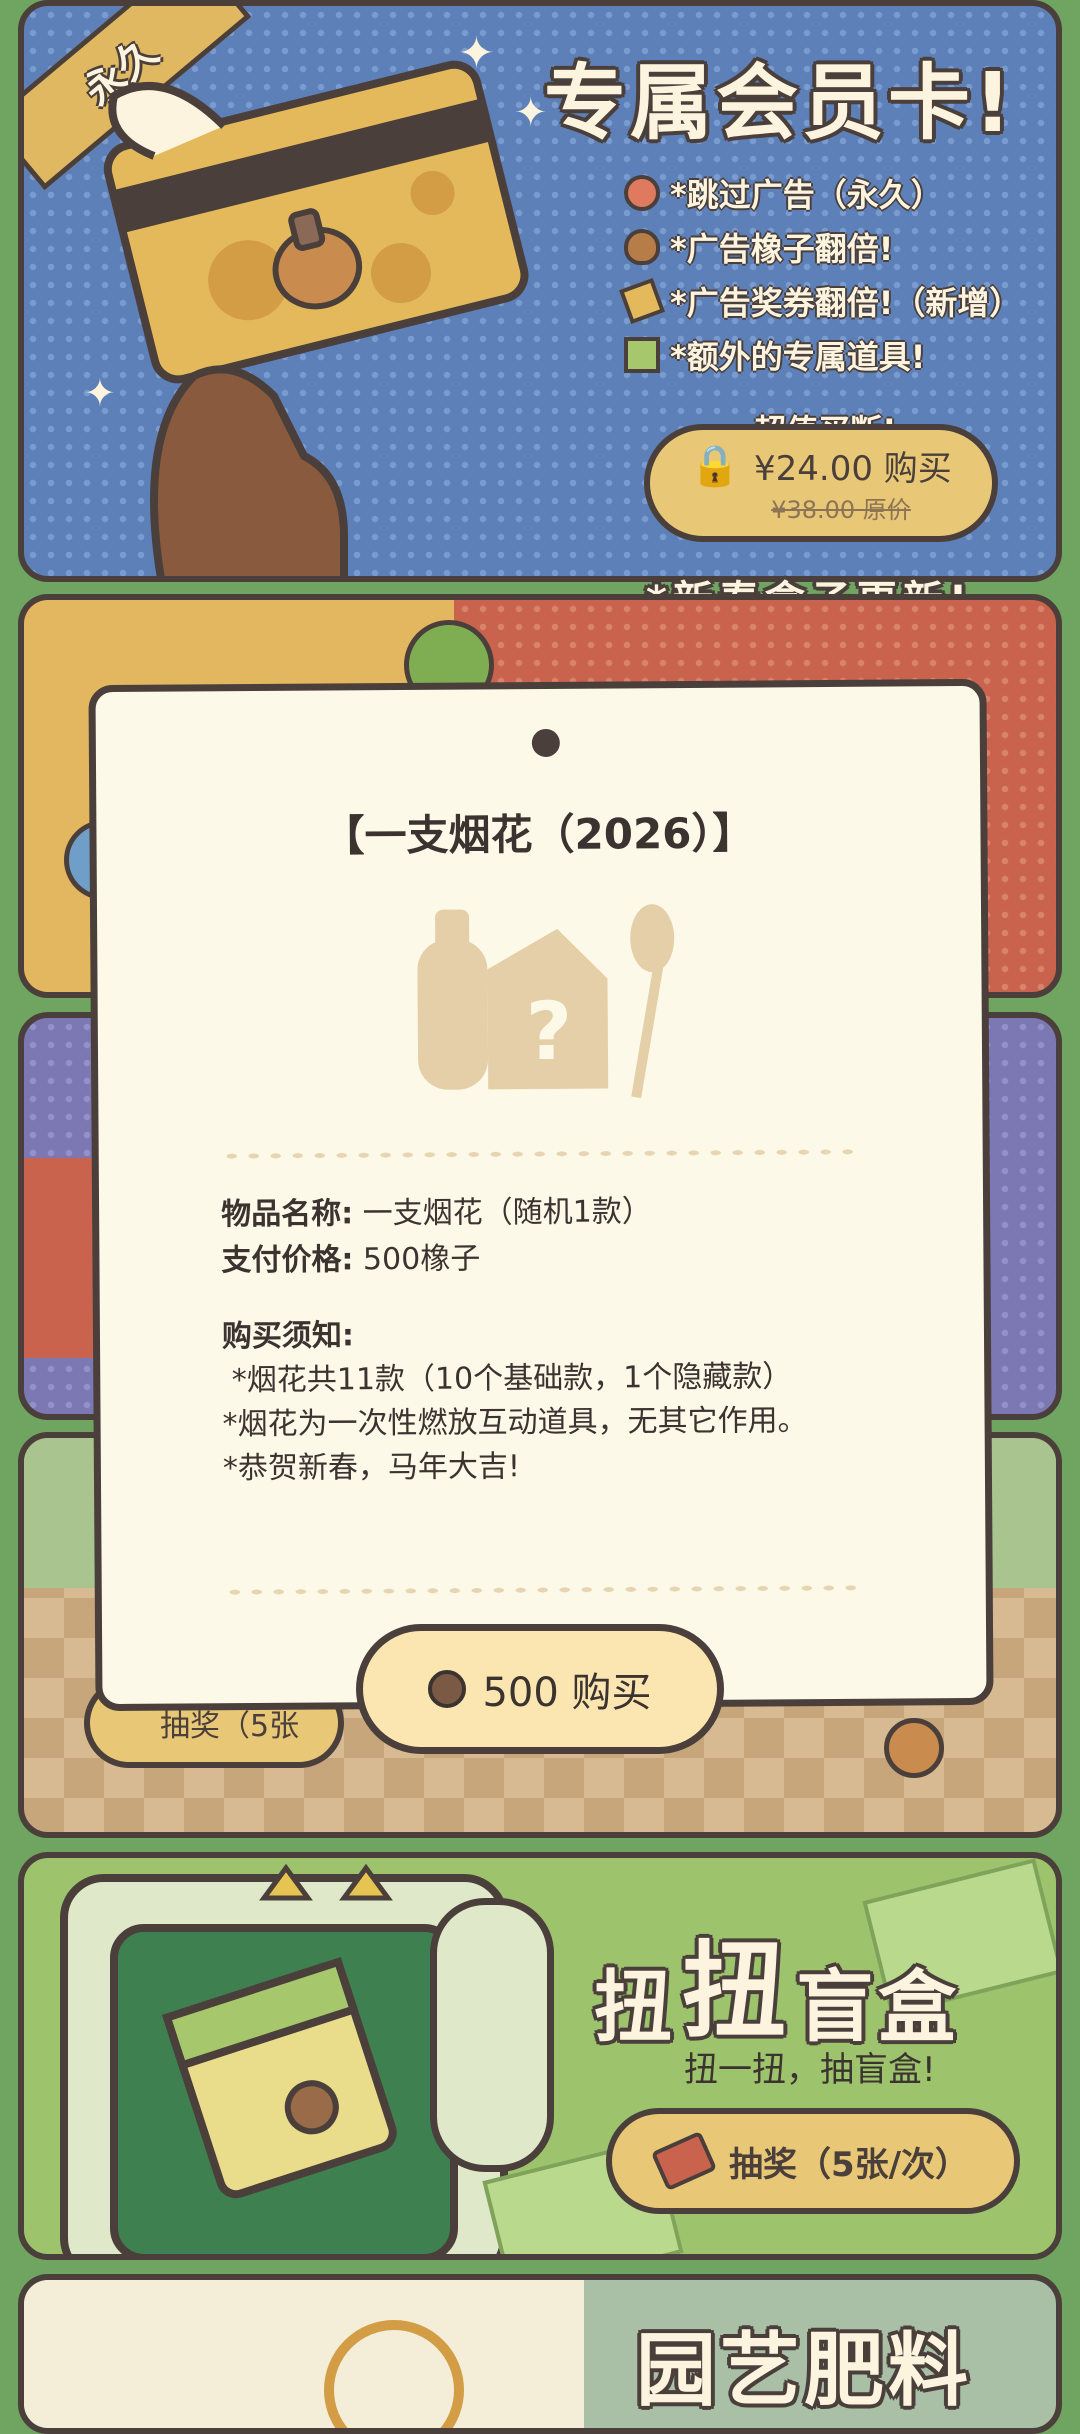 Image resolution: width=1080 pixels, height=2434 pixels. I want to click on acorn-buy-button: 500 购买, so click(540, 1689).